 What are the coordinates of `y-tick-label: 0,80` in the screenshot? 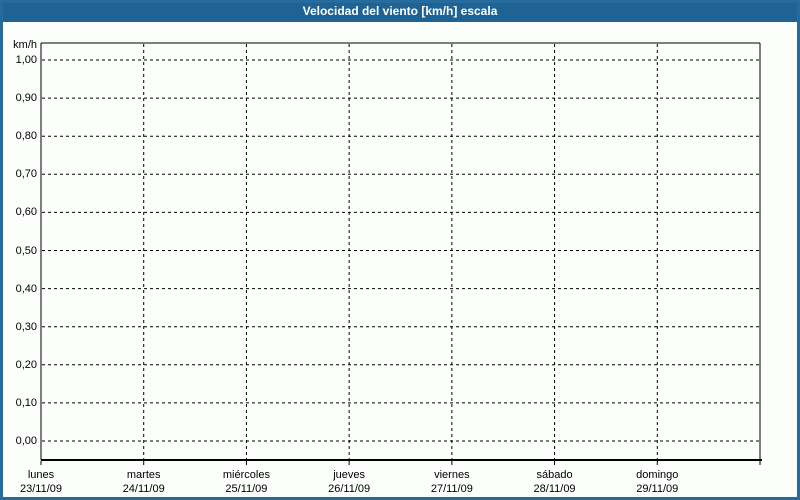 It's located at (26, 136).